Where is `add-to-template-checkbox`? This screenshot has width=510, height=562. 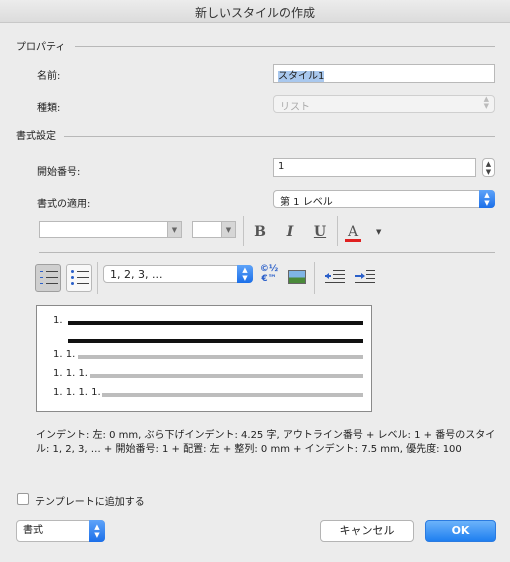 add-to-template-checkbox is located at coordinates (23, 499).